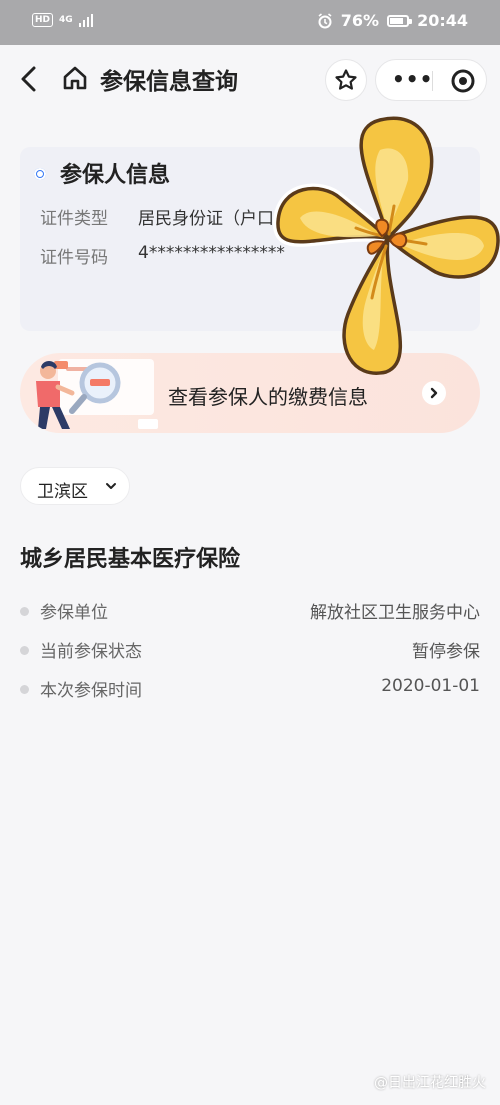 This screenshot has width=500, height=1105. I want to click on status-right: 76% 20:44, so click(392, 20).